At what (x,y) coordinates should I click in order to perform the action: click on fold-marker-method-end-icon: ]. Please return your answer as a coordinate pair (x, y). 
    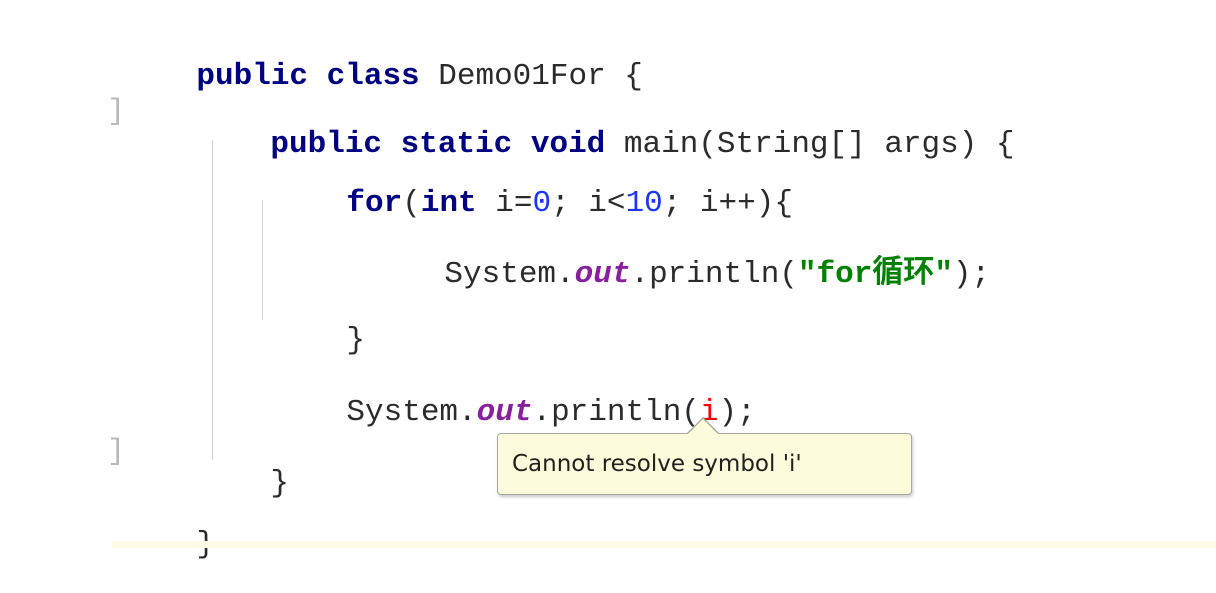
    Looking at the image, I should click on (116, 452).